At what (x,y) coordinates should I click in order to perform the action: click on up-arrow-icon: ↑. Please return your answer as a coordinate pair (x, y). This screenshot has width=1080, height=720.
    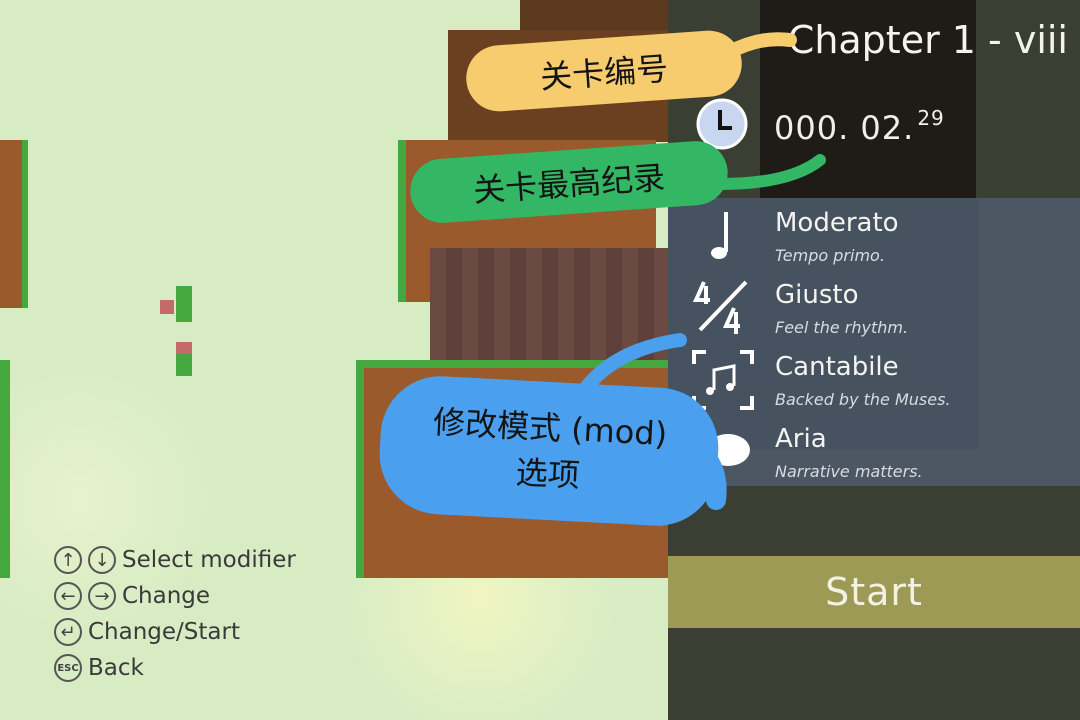
    Looking at the image, I should click on (68, 560).